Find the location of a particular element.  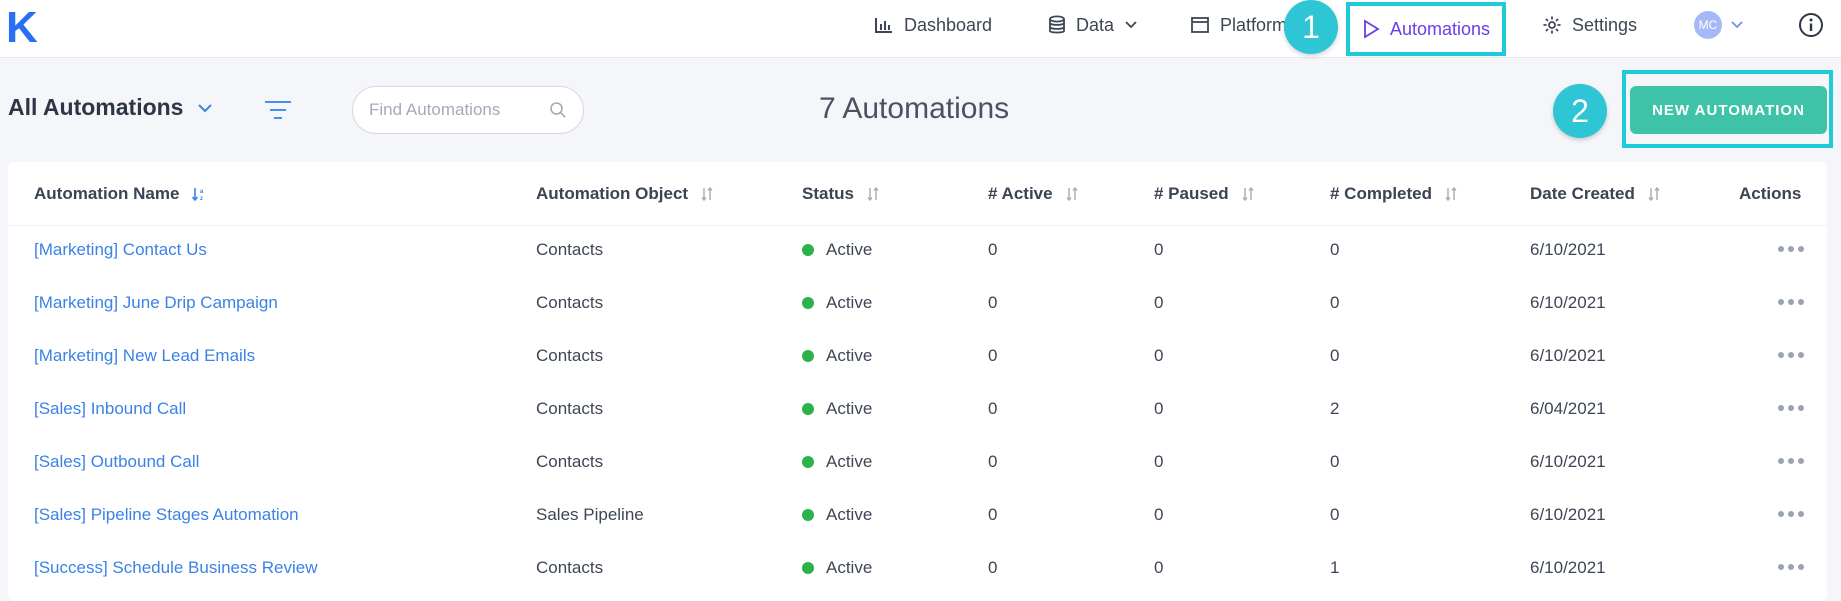

column-header-automation-name: Automation Name az is located at coordinates (120, 194).